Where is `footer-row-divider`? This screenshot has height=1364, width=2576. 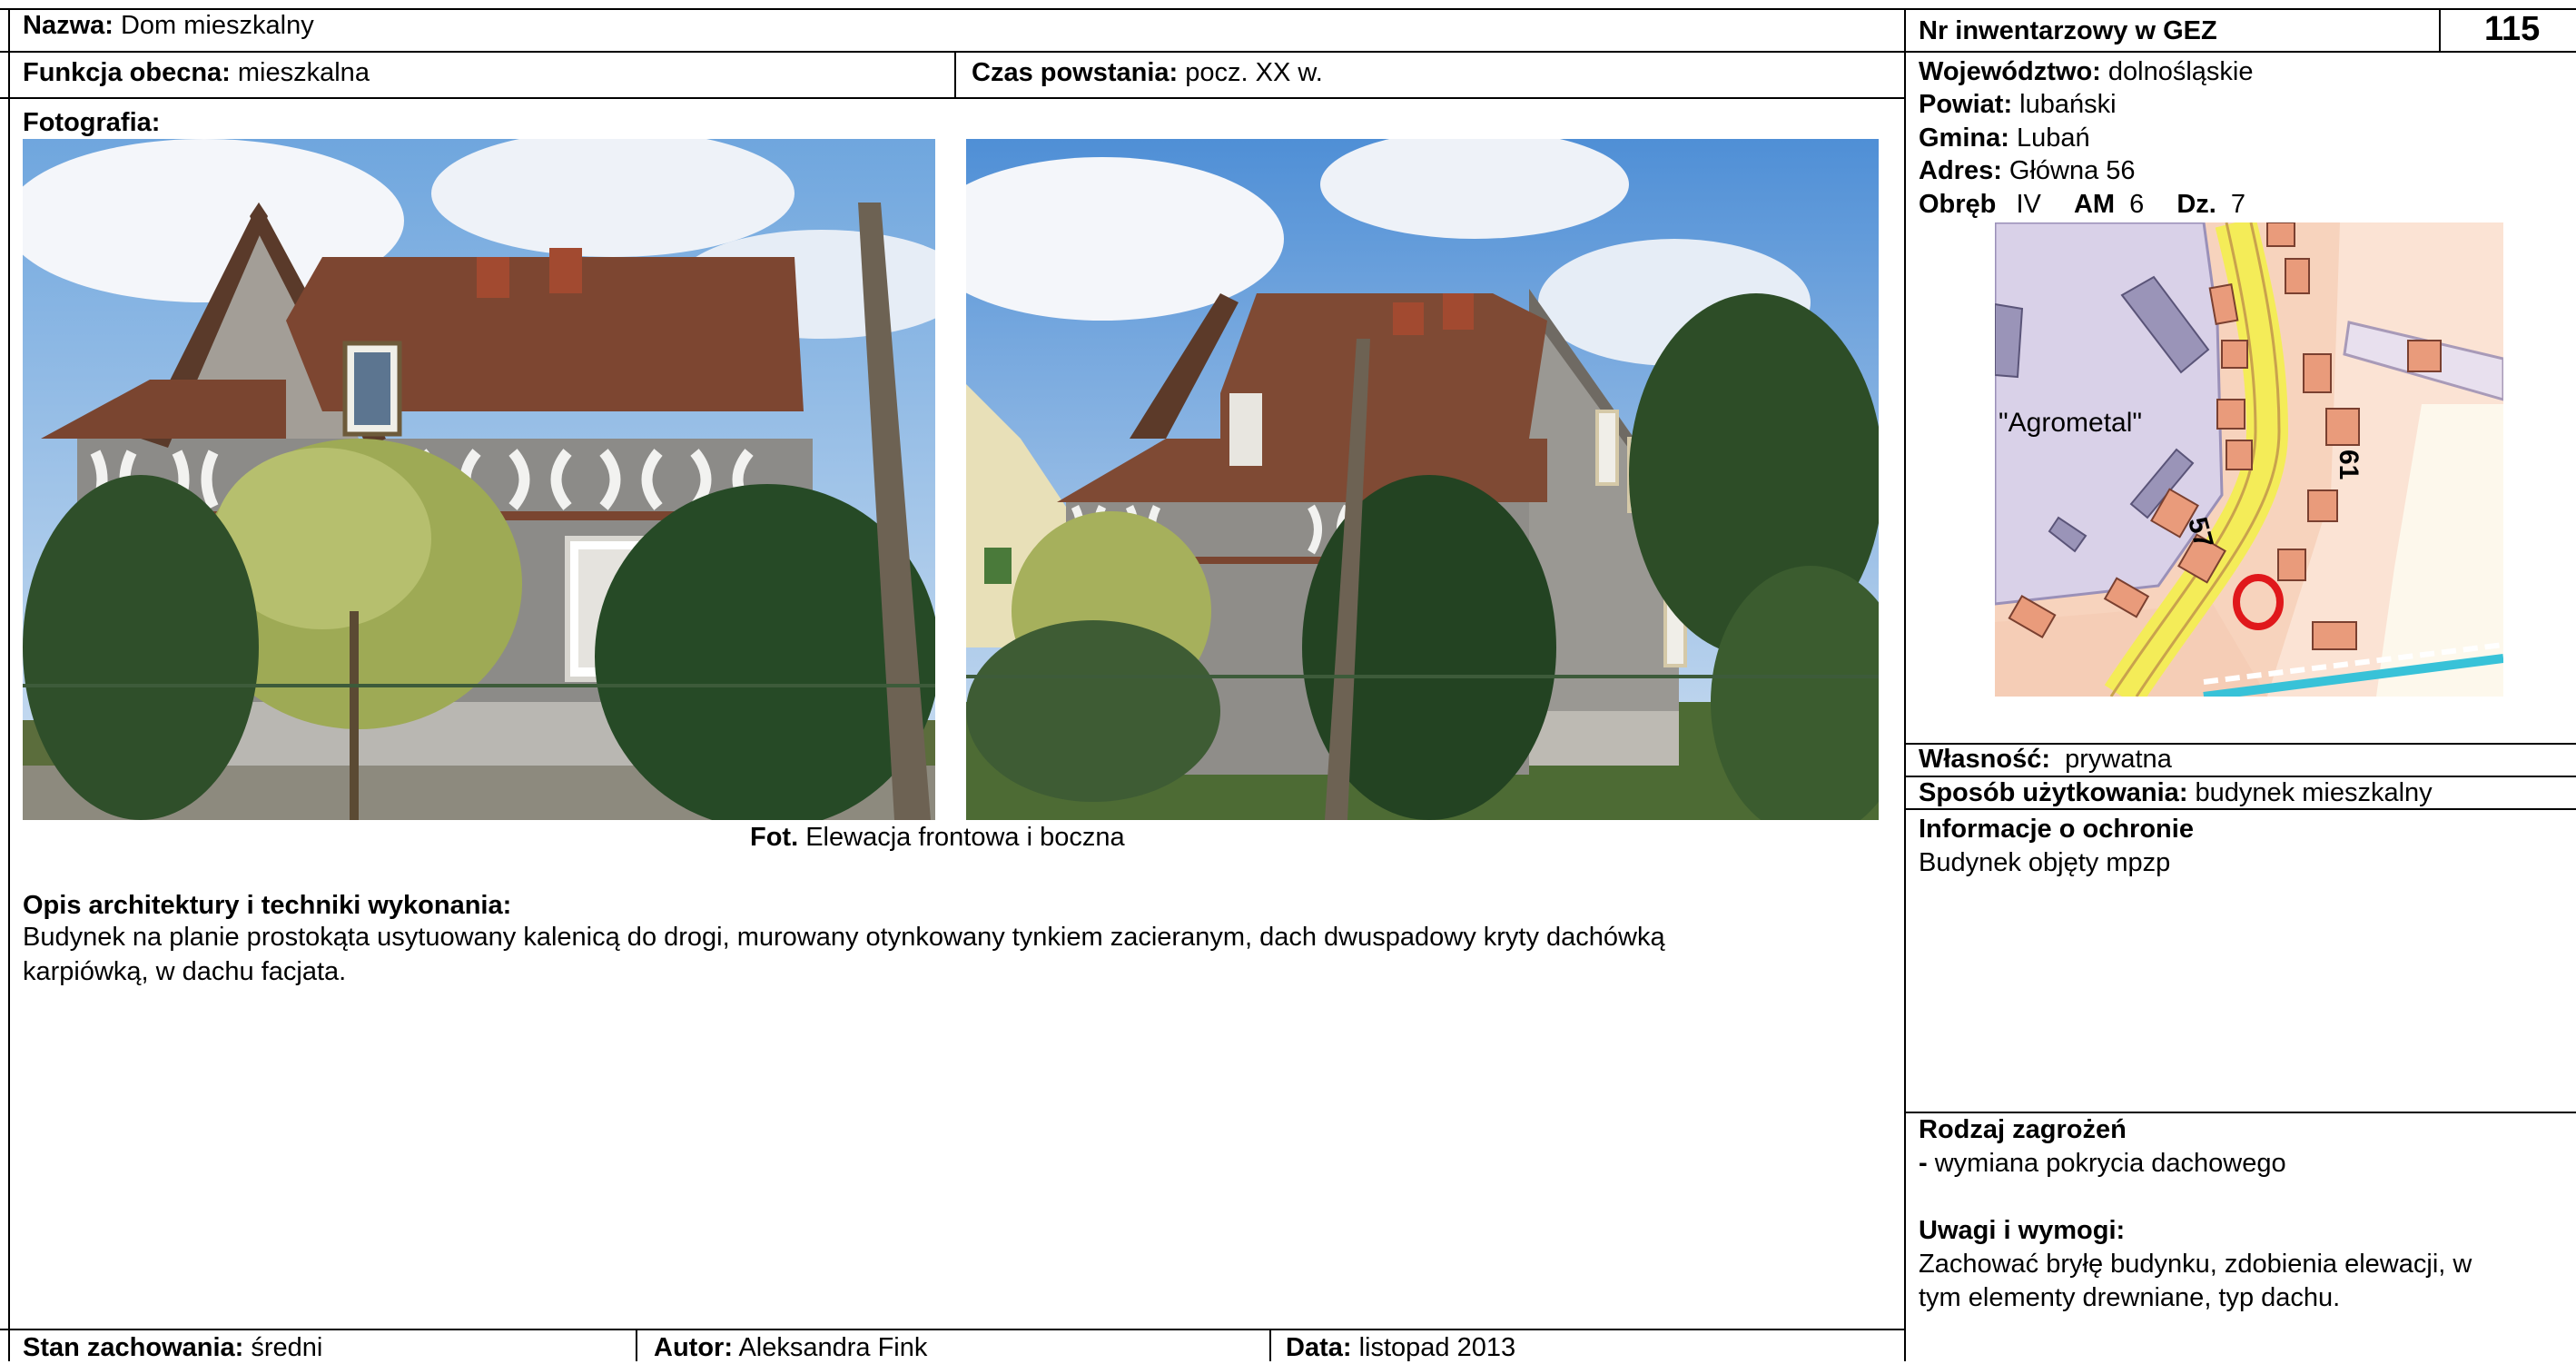
footer-row-divider is located at coordinates (952, 1329).